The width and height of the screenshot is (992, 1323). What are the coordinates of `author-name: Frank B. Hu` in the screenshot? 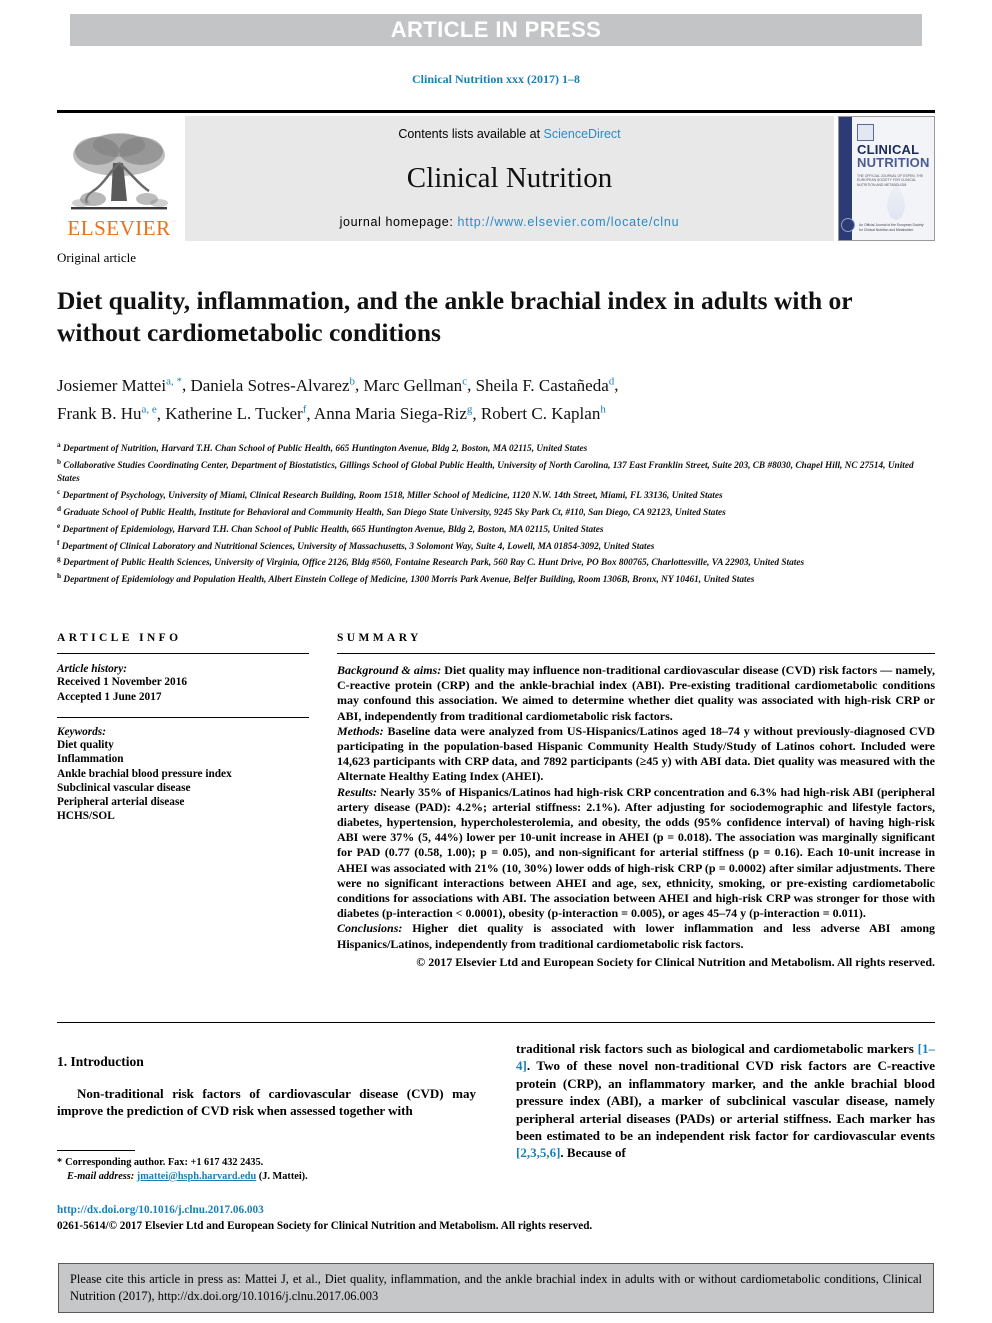 It's located at (99, 414).